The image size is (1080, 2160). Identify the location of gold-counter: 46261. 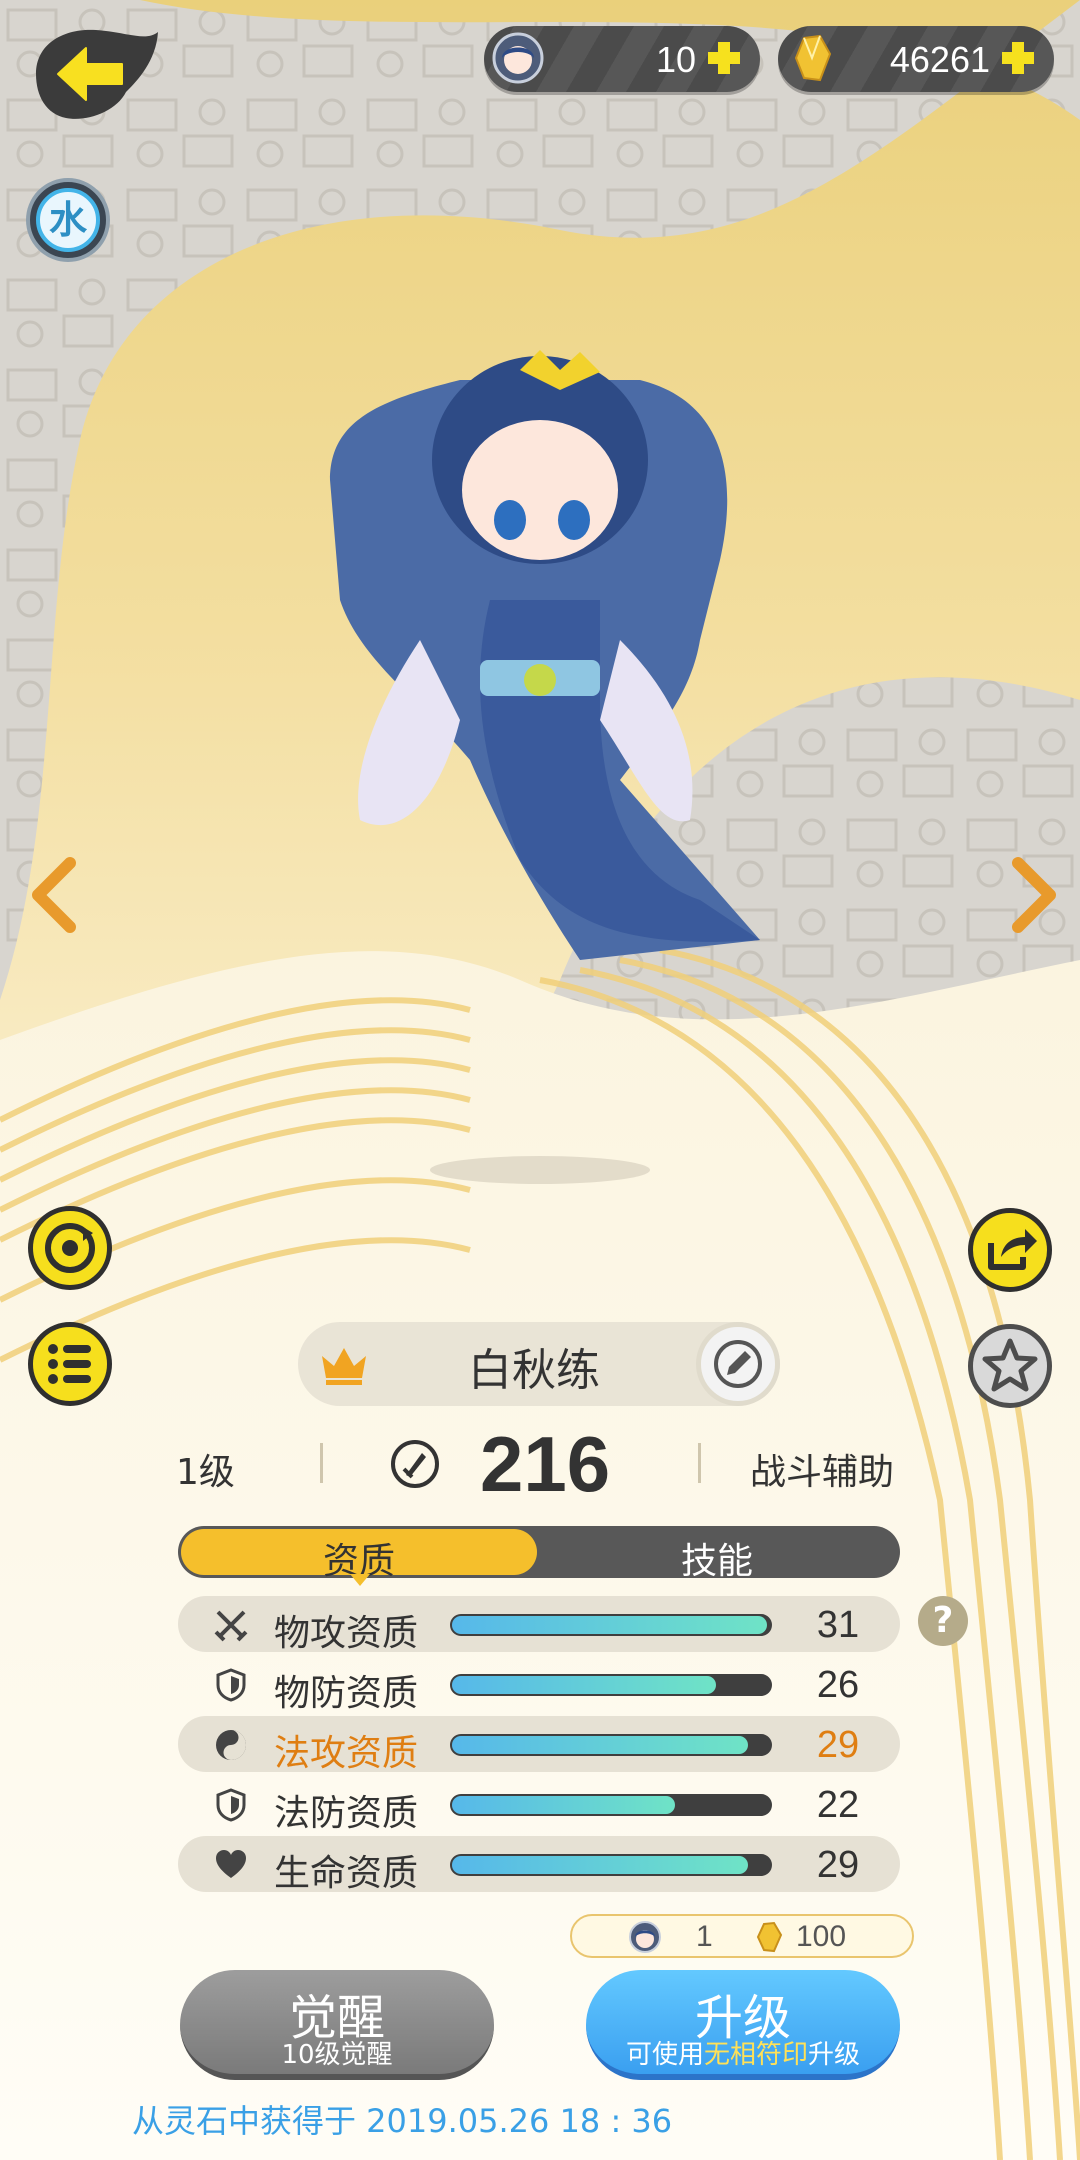
(916, 59).